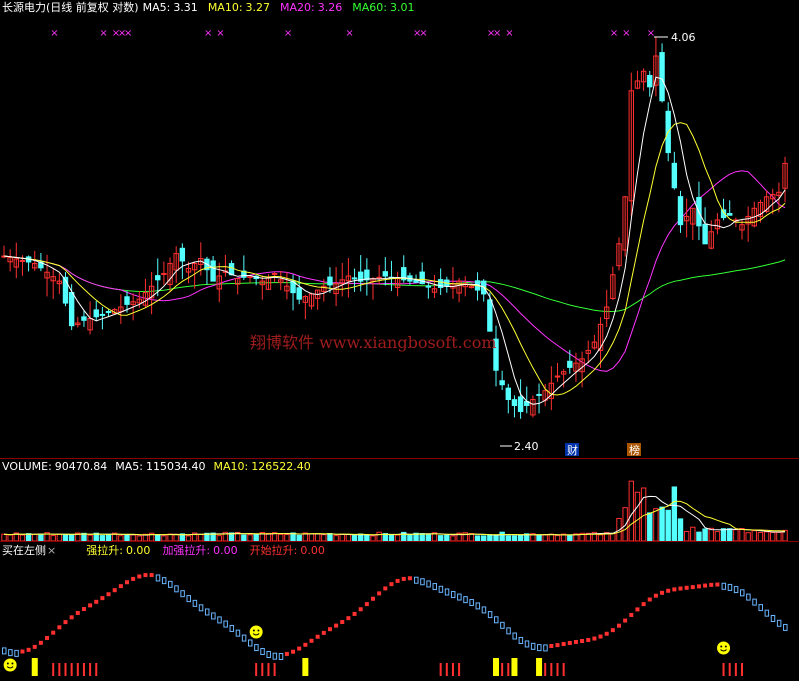 This screenshot has height=681, width=799. Describe the element at coordinates (129, 466) in the screenshot. I see `volume-ma5-label: MA5:` at that location.